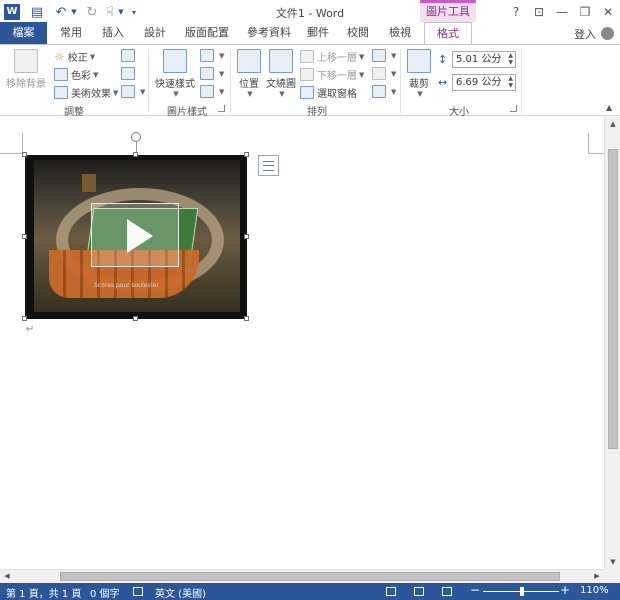 The width and height of the screenshot is (620, 600). Describe the element at coordinates (516, 12) in the screenshot. I see `help-button: ?` at that location.